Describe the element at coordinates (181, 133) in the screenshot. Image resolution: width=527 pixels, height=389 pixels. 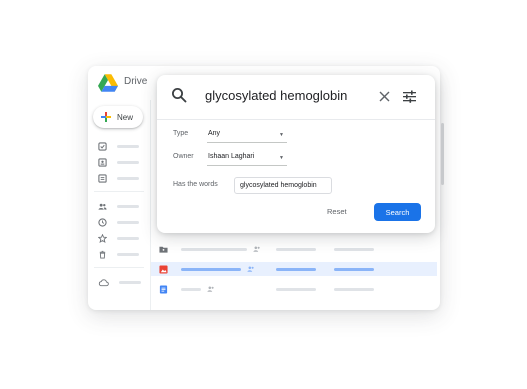
I see `type-label: Type` at that location.